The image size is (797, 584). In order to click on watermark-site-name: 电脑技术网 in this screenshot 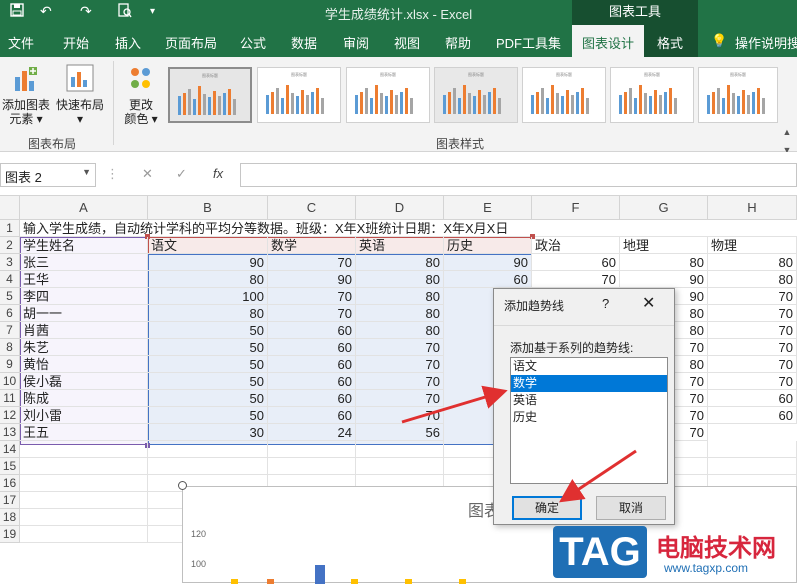, I will do `click(716, 548)`.